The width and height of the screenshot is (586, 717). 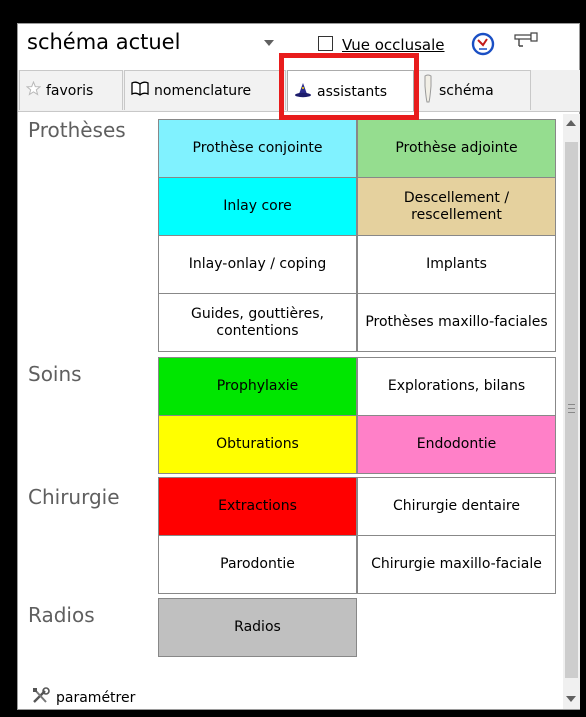 I want to click on star-icon, so click(x=33, y=90).